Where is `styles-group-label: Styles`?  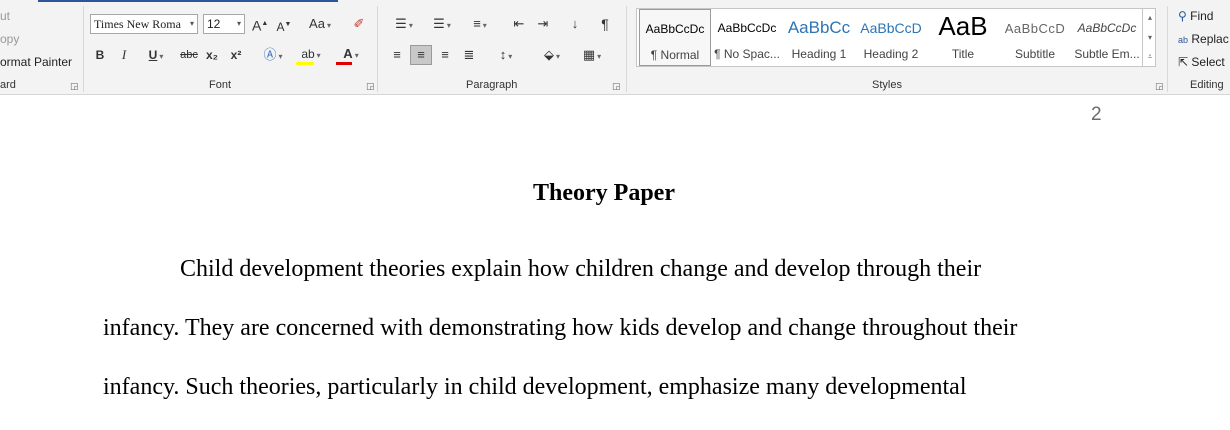
styles-group-label: Styles is located at coordinates (887, 85).